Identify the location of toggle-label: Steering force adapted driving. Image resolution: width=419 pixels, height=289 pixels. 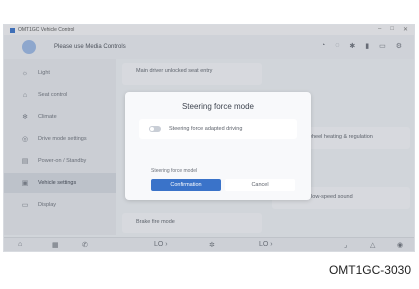
(206, 129).